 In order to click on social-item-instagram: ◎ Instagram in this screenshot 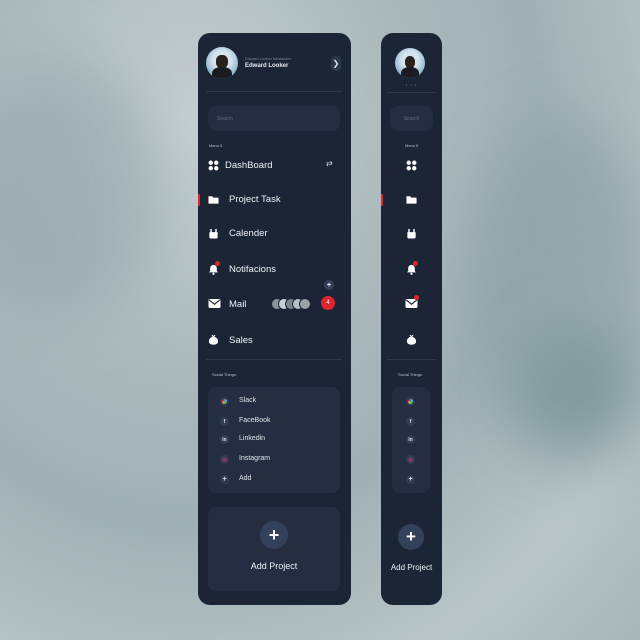, I will do `click(275, 459)`.